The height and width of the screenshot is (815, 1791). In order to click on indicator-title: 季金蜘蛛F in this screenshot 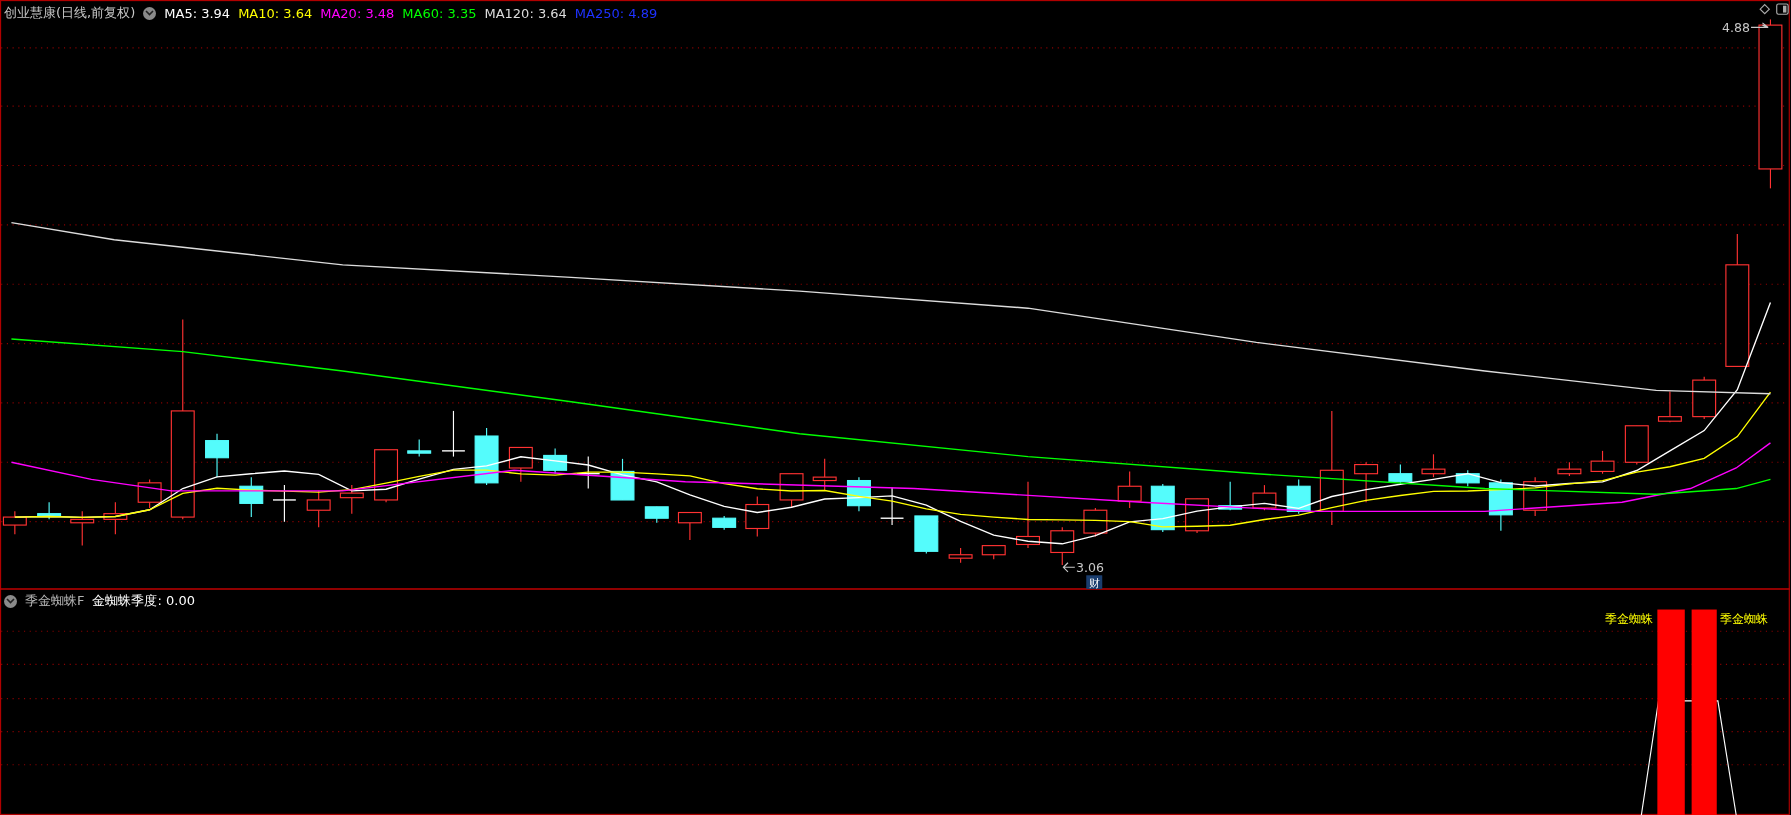, I will do `click(55, 601)`.